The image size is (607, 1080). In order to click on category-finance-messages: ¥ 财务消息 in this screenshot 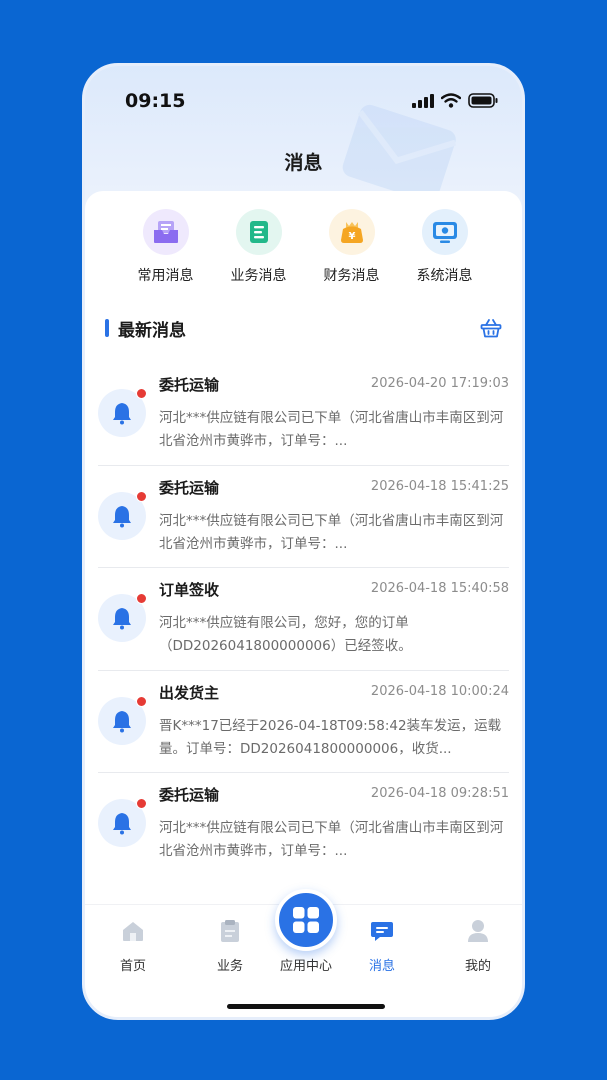, I will do `click(351, 247)`.